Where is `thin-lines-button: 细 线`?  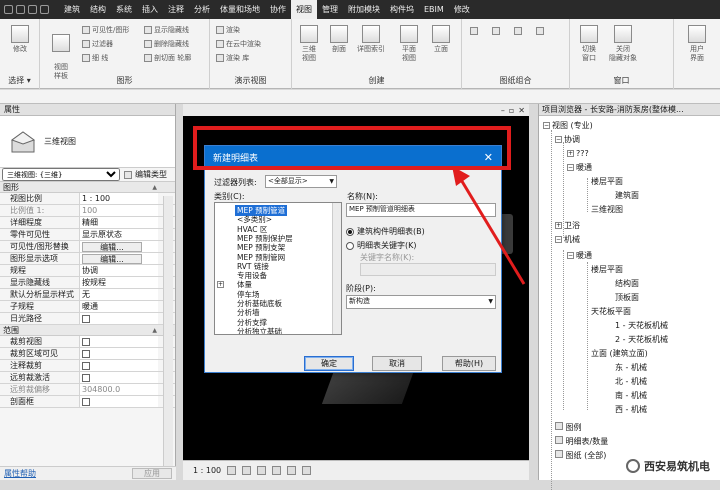
thin-lines-button: 细 线 is located at coordinates (95, 58).